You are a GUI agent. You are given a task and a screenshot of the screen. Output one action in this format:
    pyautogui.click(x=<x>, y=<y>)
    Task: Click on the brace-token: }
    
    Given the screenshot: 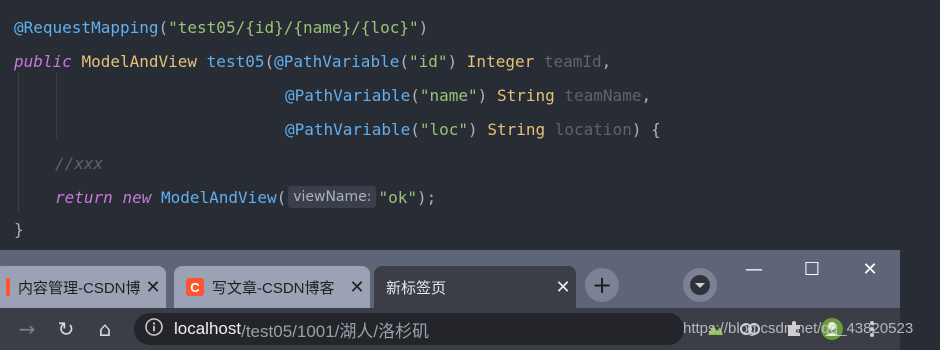 What is the action you would take?
    pyautogui.click(x=19, y=229)
    